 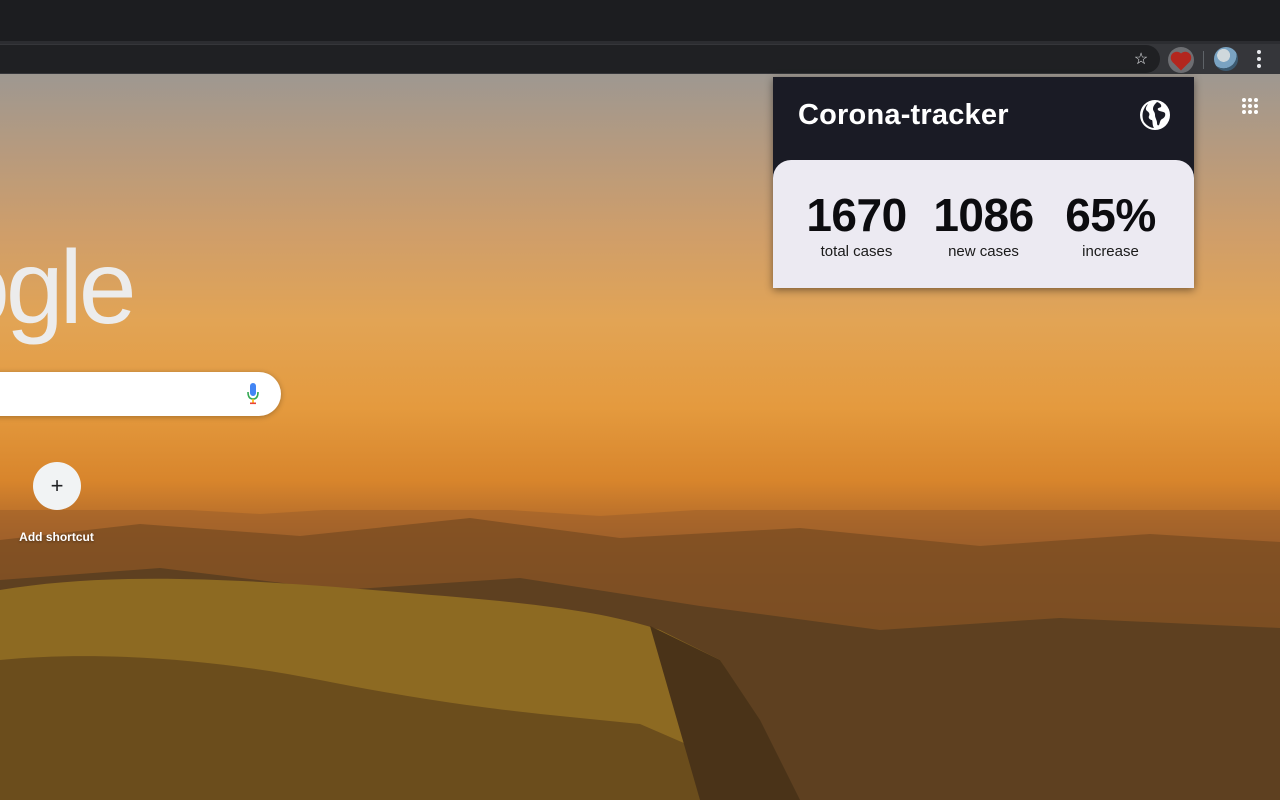 What do you see at coordinates (1141, 59) in the screenshot?
I see `star-icon: ☆` at bounding box center [1141, 59].